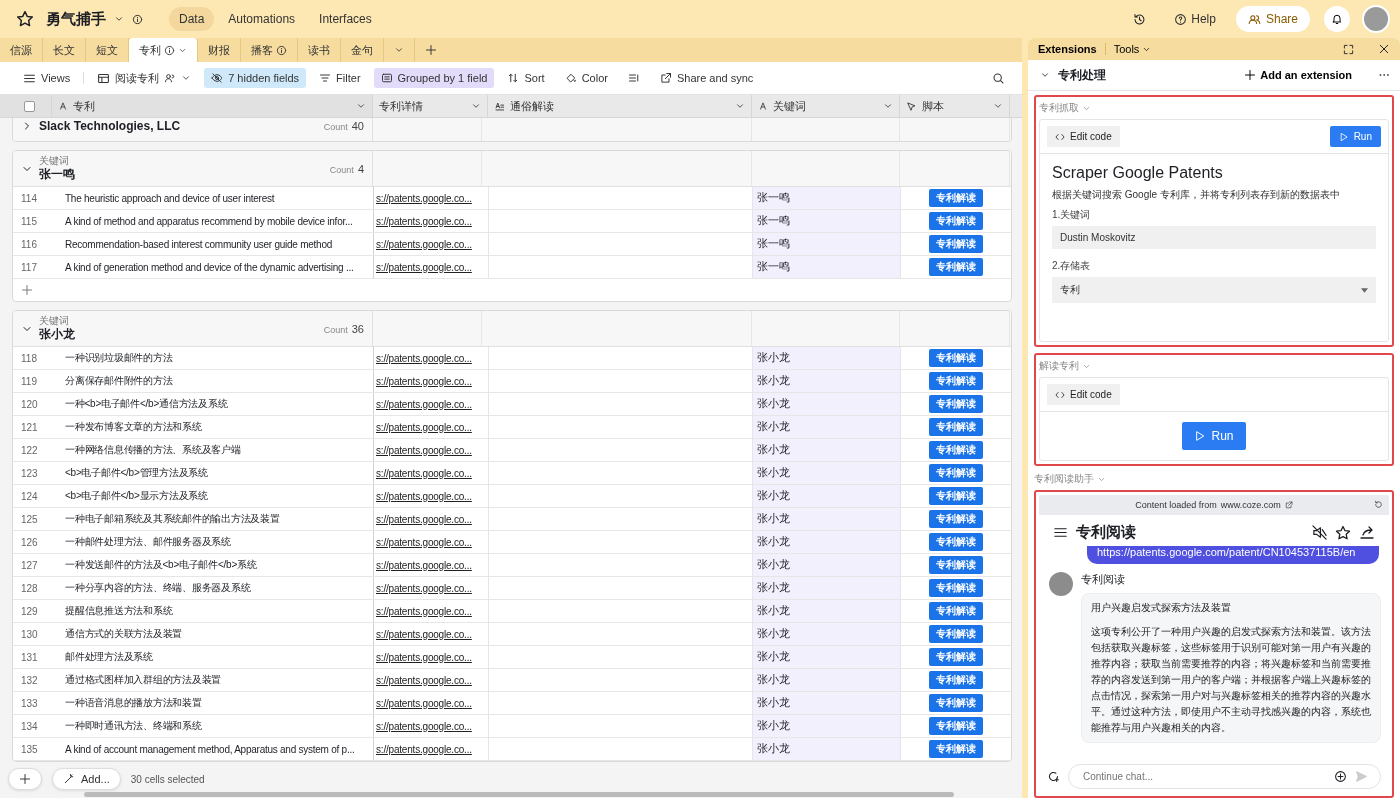  I want to click on plus-icon, so click(431, 50).